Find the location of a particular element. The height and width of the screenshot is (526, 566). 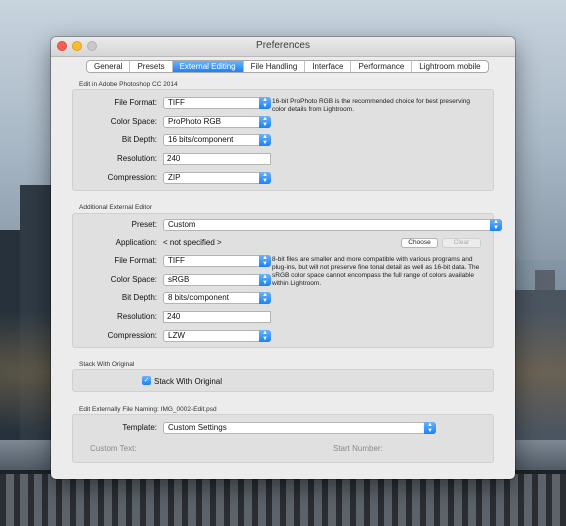

ps-color-space-value: ProPhoto RGB is located at coordinates (194, 121).